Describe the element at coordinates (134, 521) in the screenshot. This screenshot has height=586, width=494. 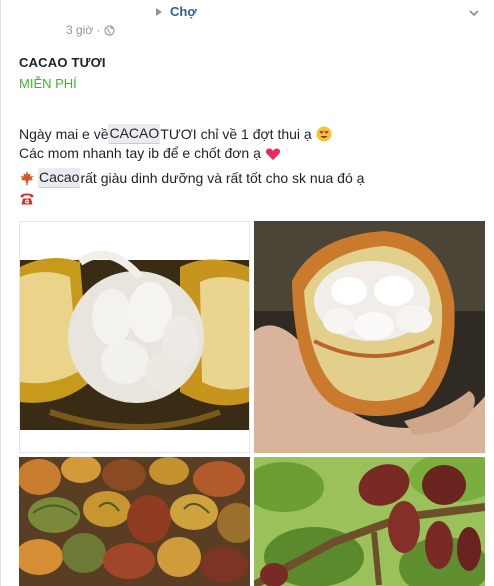
I see `cacao-pods-pile-photo` at that location.